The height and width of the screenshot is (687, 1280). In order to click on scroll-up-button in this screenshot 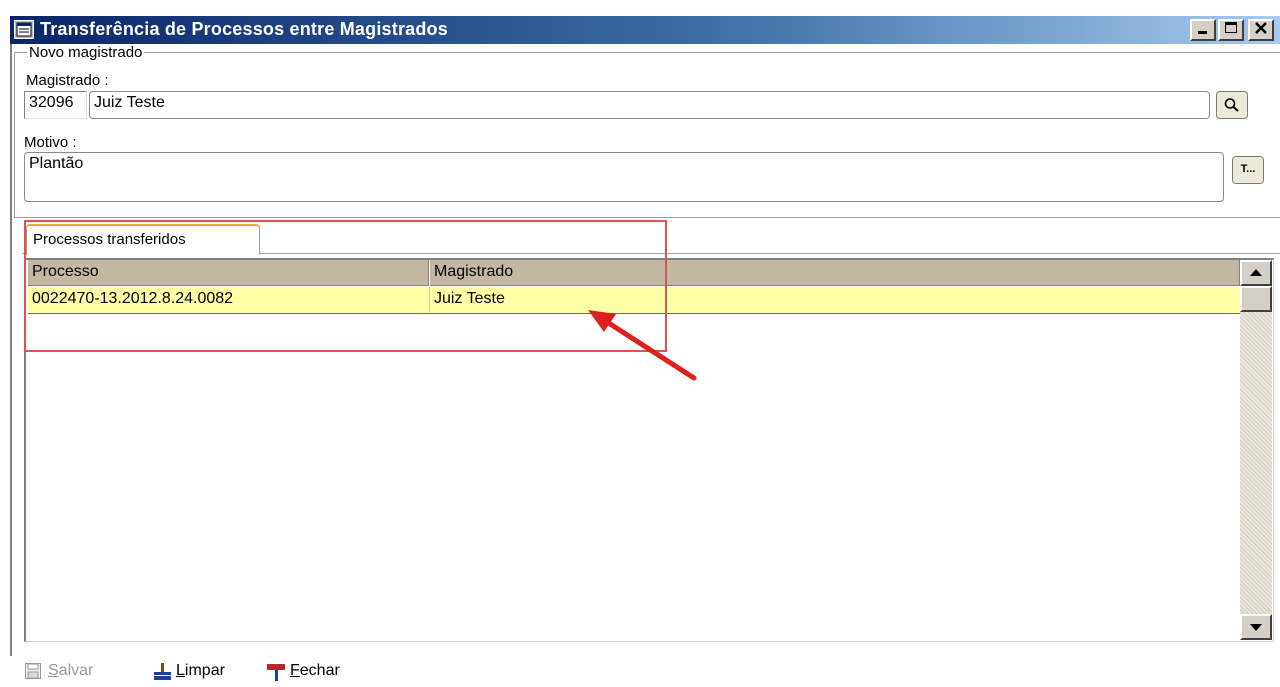, I will do `click(1256, 273)`.